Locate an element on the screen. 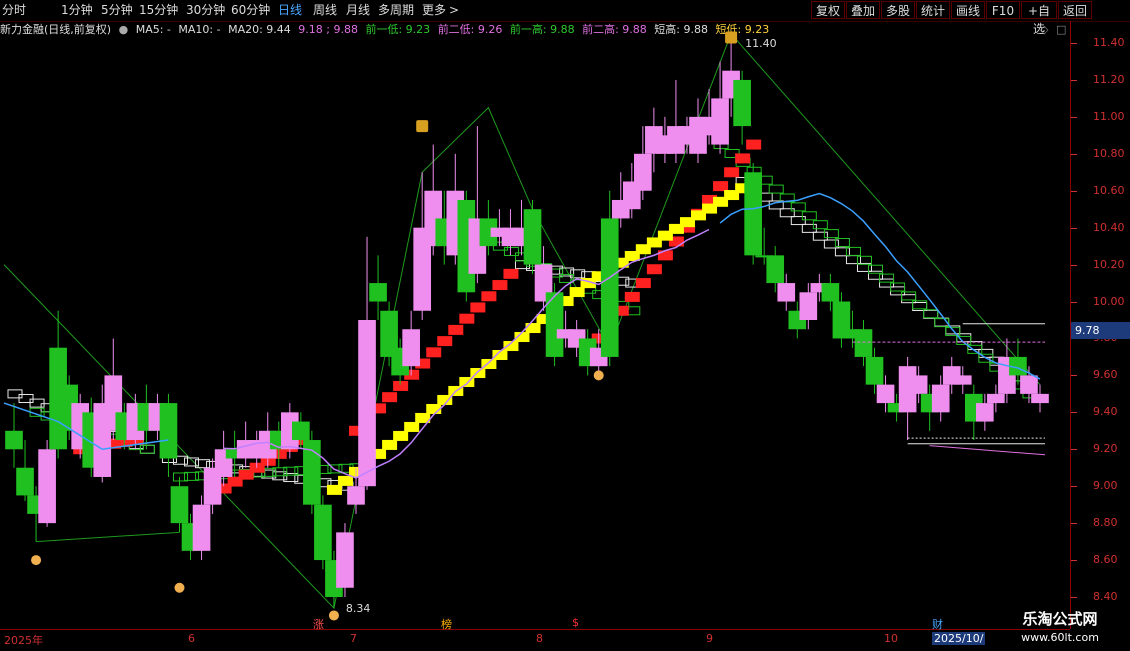 This screenshot has width=1130, height=651. price-tick: 8.40 is located at coordinates (1105, 596).